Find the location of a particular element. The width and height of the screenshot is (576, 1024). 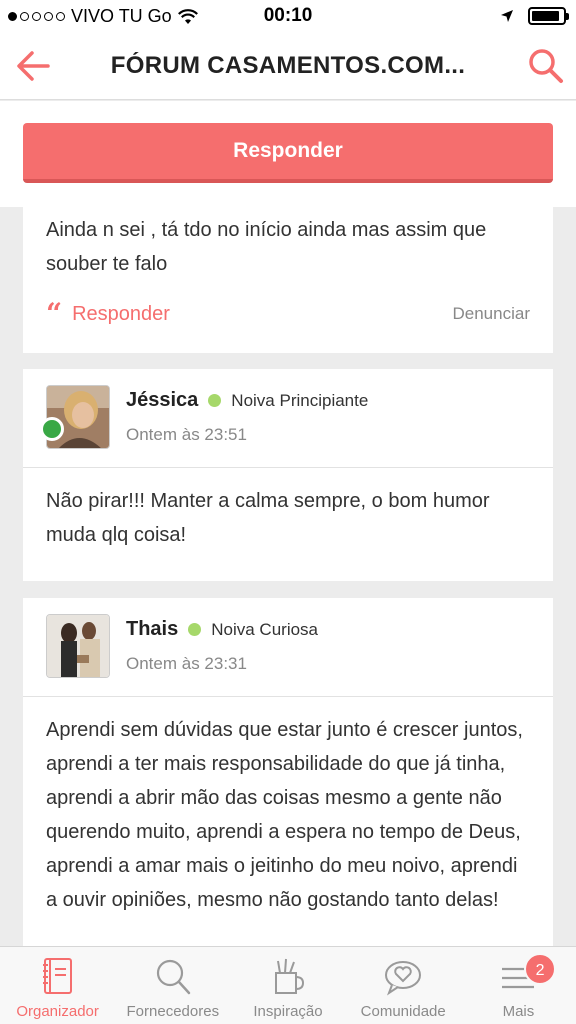

reply-button: Responder is located at coordinates (288, 153).